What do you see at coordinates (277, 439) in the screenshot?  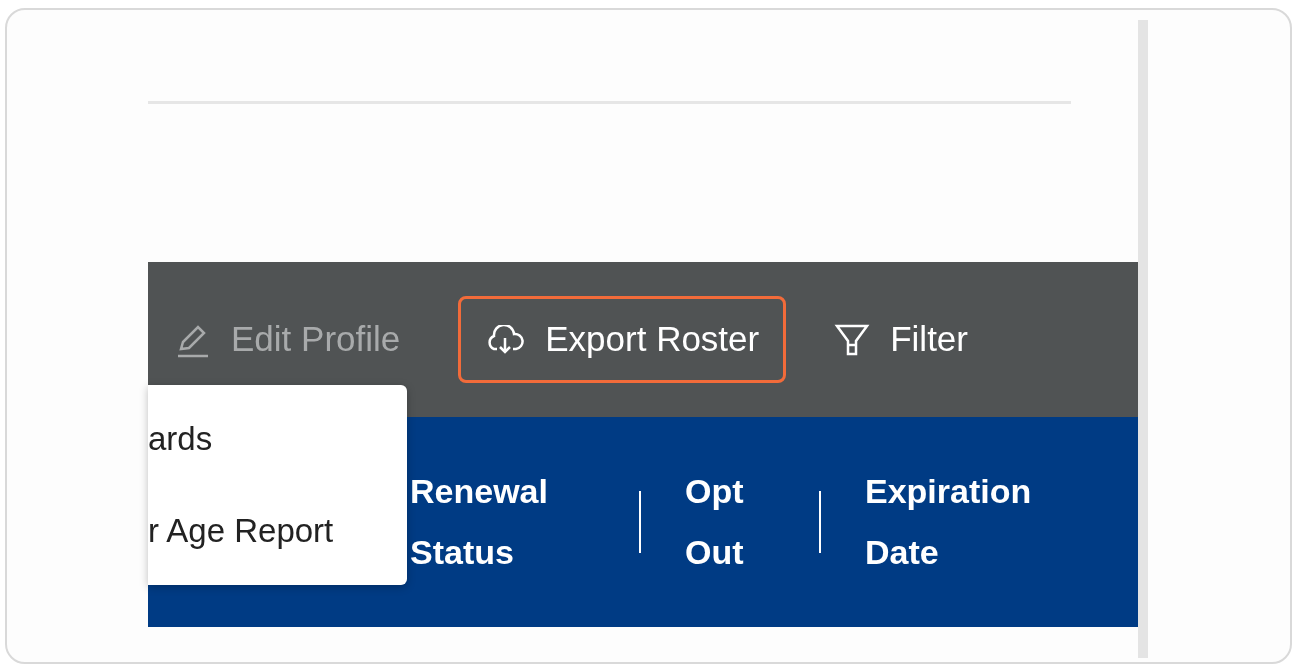 I see `menu-item: ards` at bounding box center [277, 439].